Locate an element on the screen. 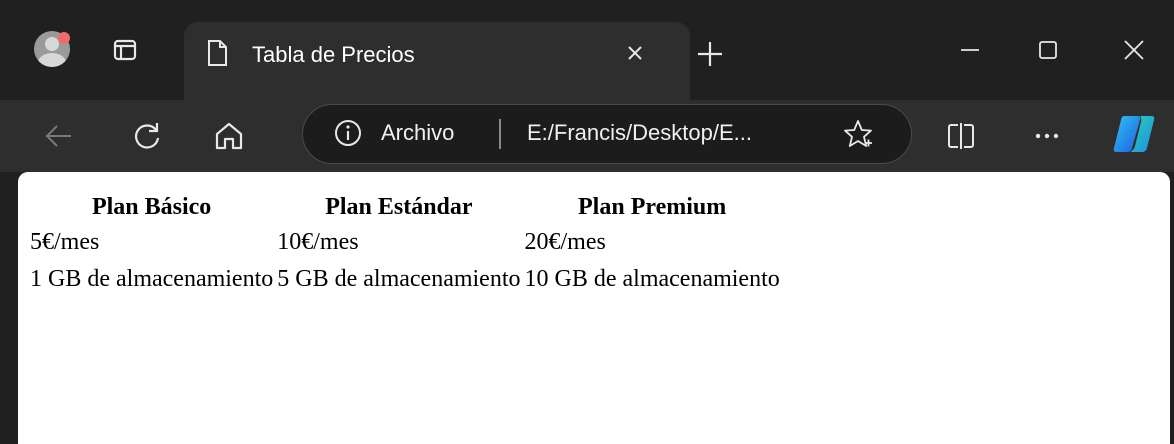  table-header-row: Plan Básico Plan Estándar Plan Premium is located at coordinates (405, 209).